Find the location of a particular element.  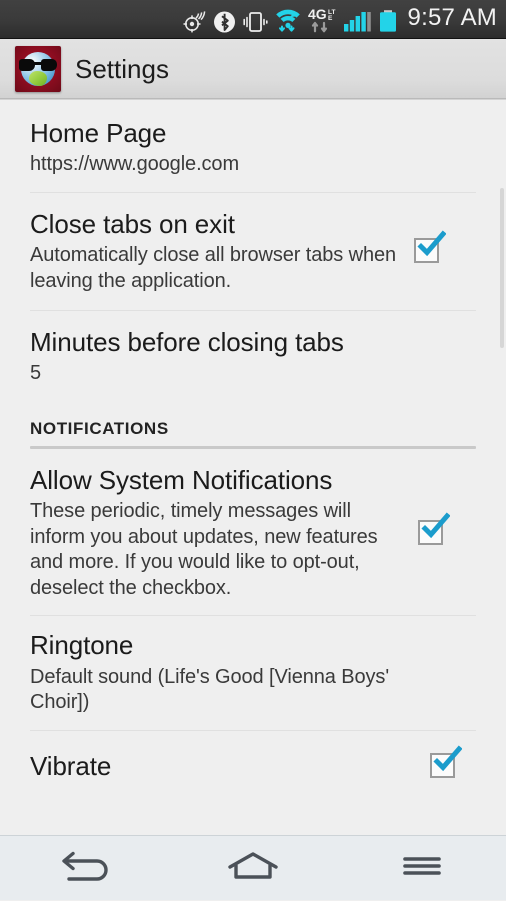

battery-icon is located at coordinates (388, 19).